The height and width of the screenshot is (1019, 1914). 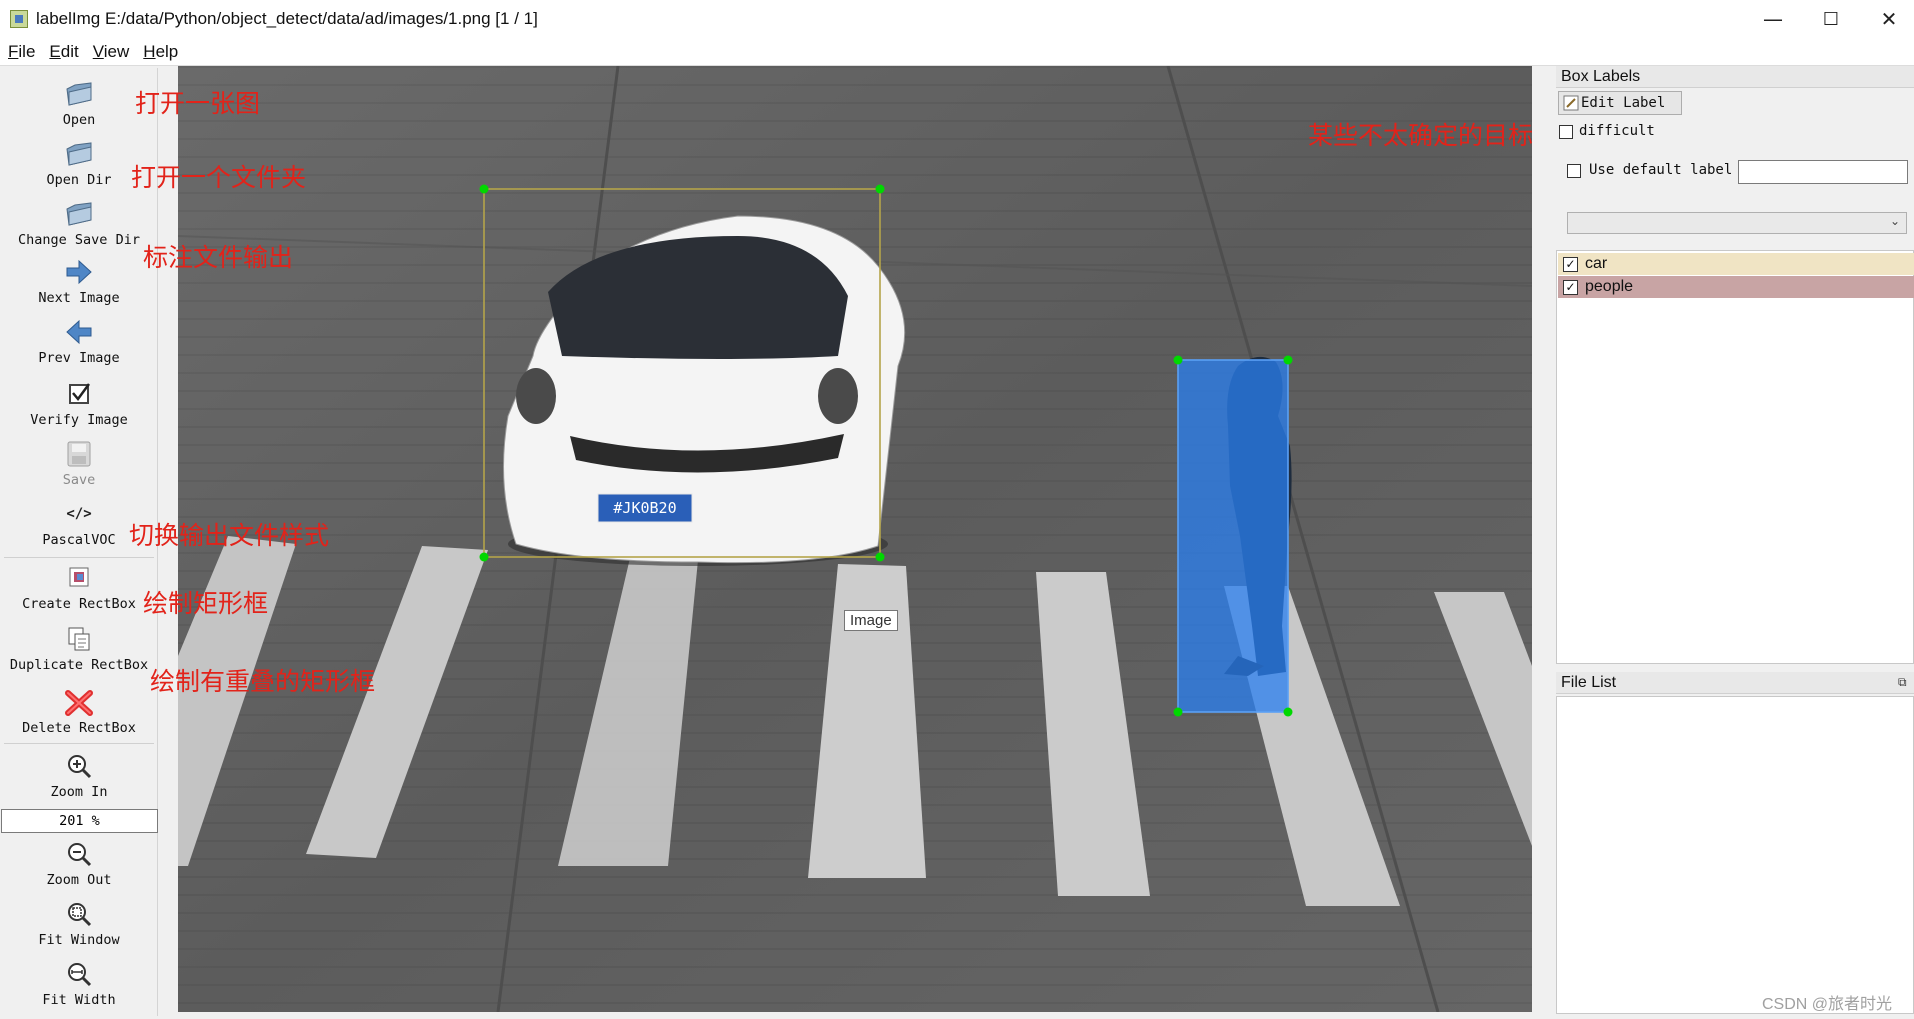 I want to click on annotation-difficult: 某些不太确定的目标, so click(x=1421, y=135).